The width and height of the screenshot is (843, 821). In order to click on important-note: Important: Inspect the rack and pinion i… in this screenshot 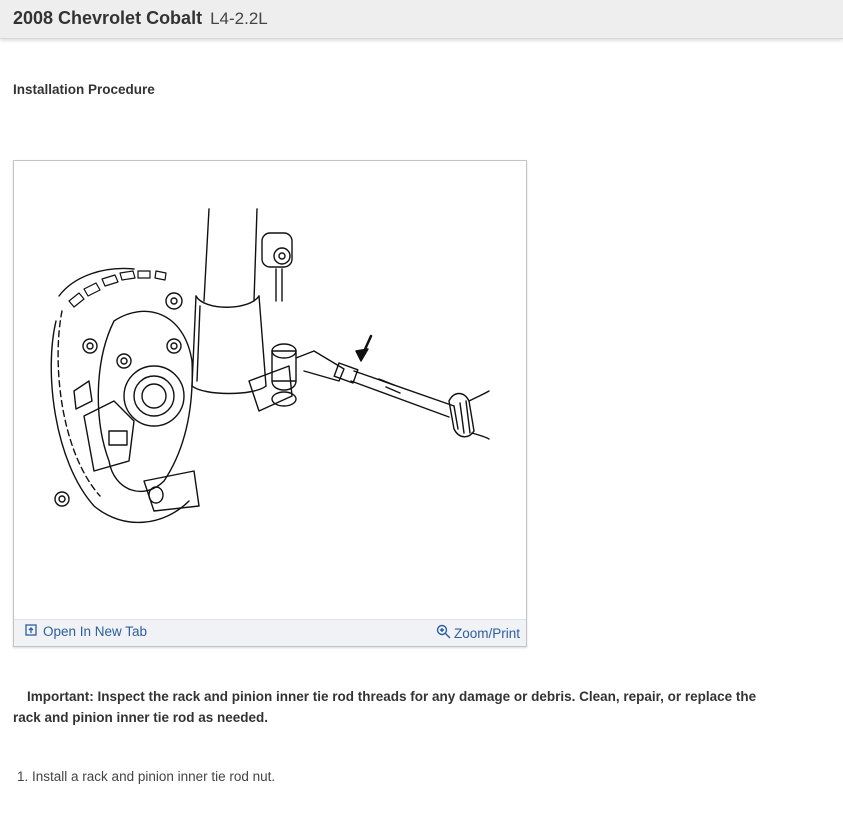, I will do `click(385, 707)`.